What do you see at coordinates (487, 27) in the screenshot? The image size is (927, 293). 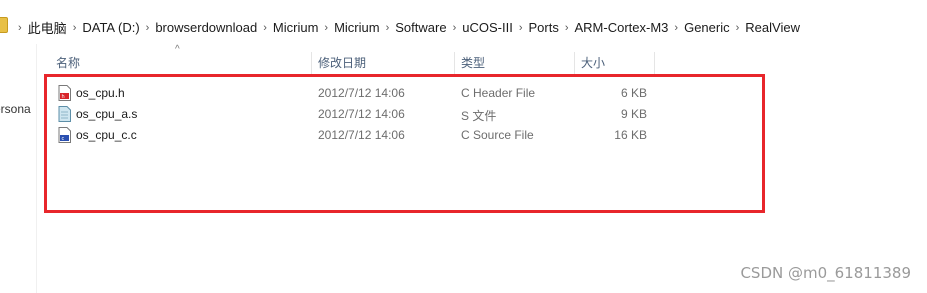 I see `breadcrumb-item: uCOS-III` at bounding box center [487, 27].